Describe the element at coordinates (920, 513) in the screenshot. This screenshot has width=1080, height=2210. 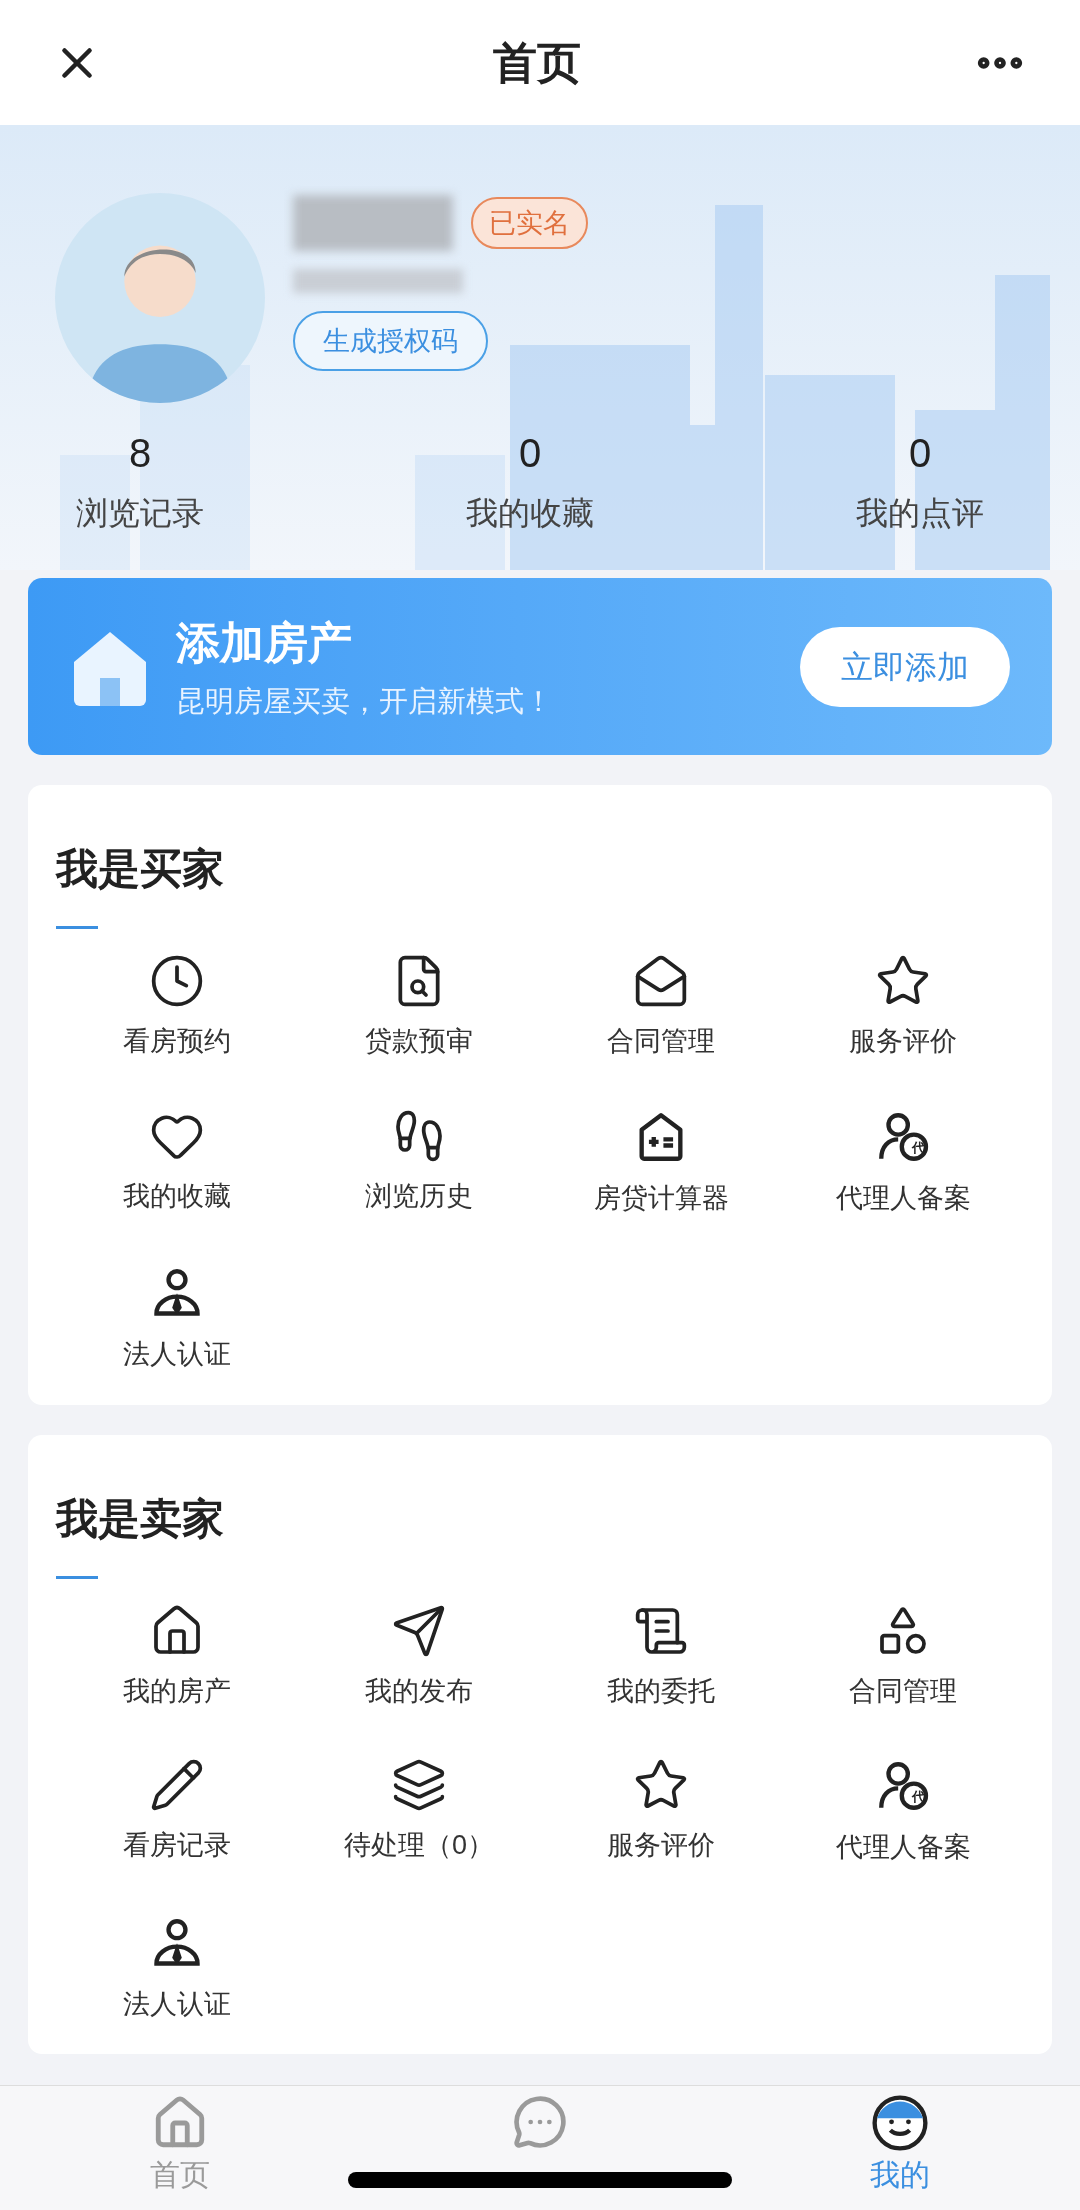
I see `stat-label: 我的点评` at that location.